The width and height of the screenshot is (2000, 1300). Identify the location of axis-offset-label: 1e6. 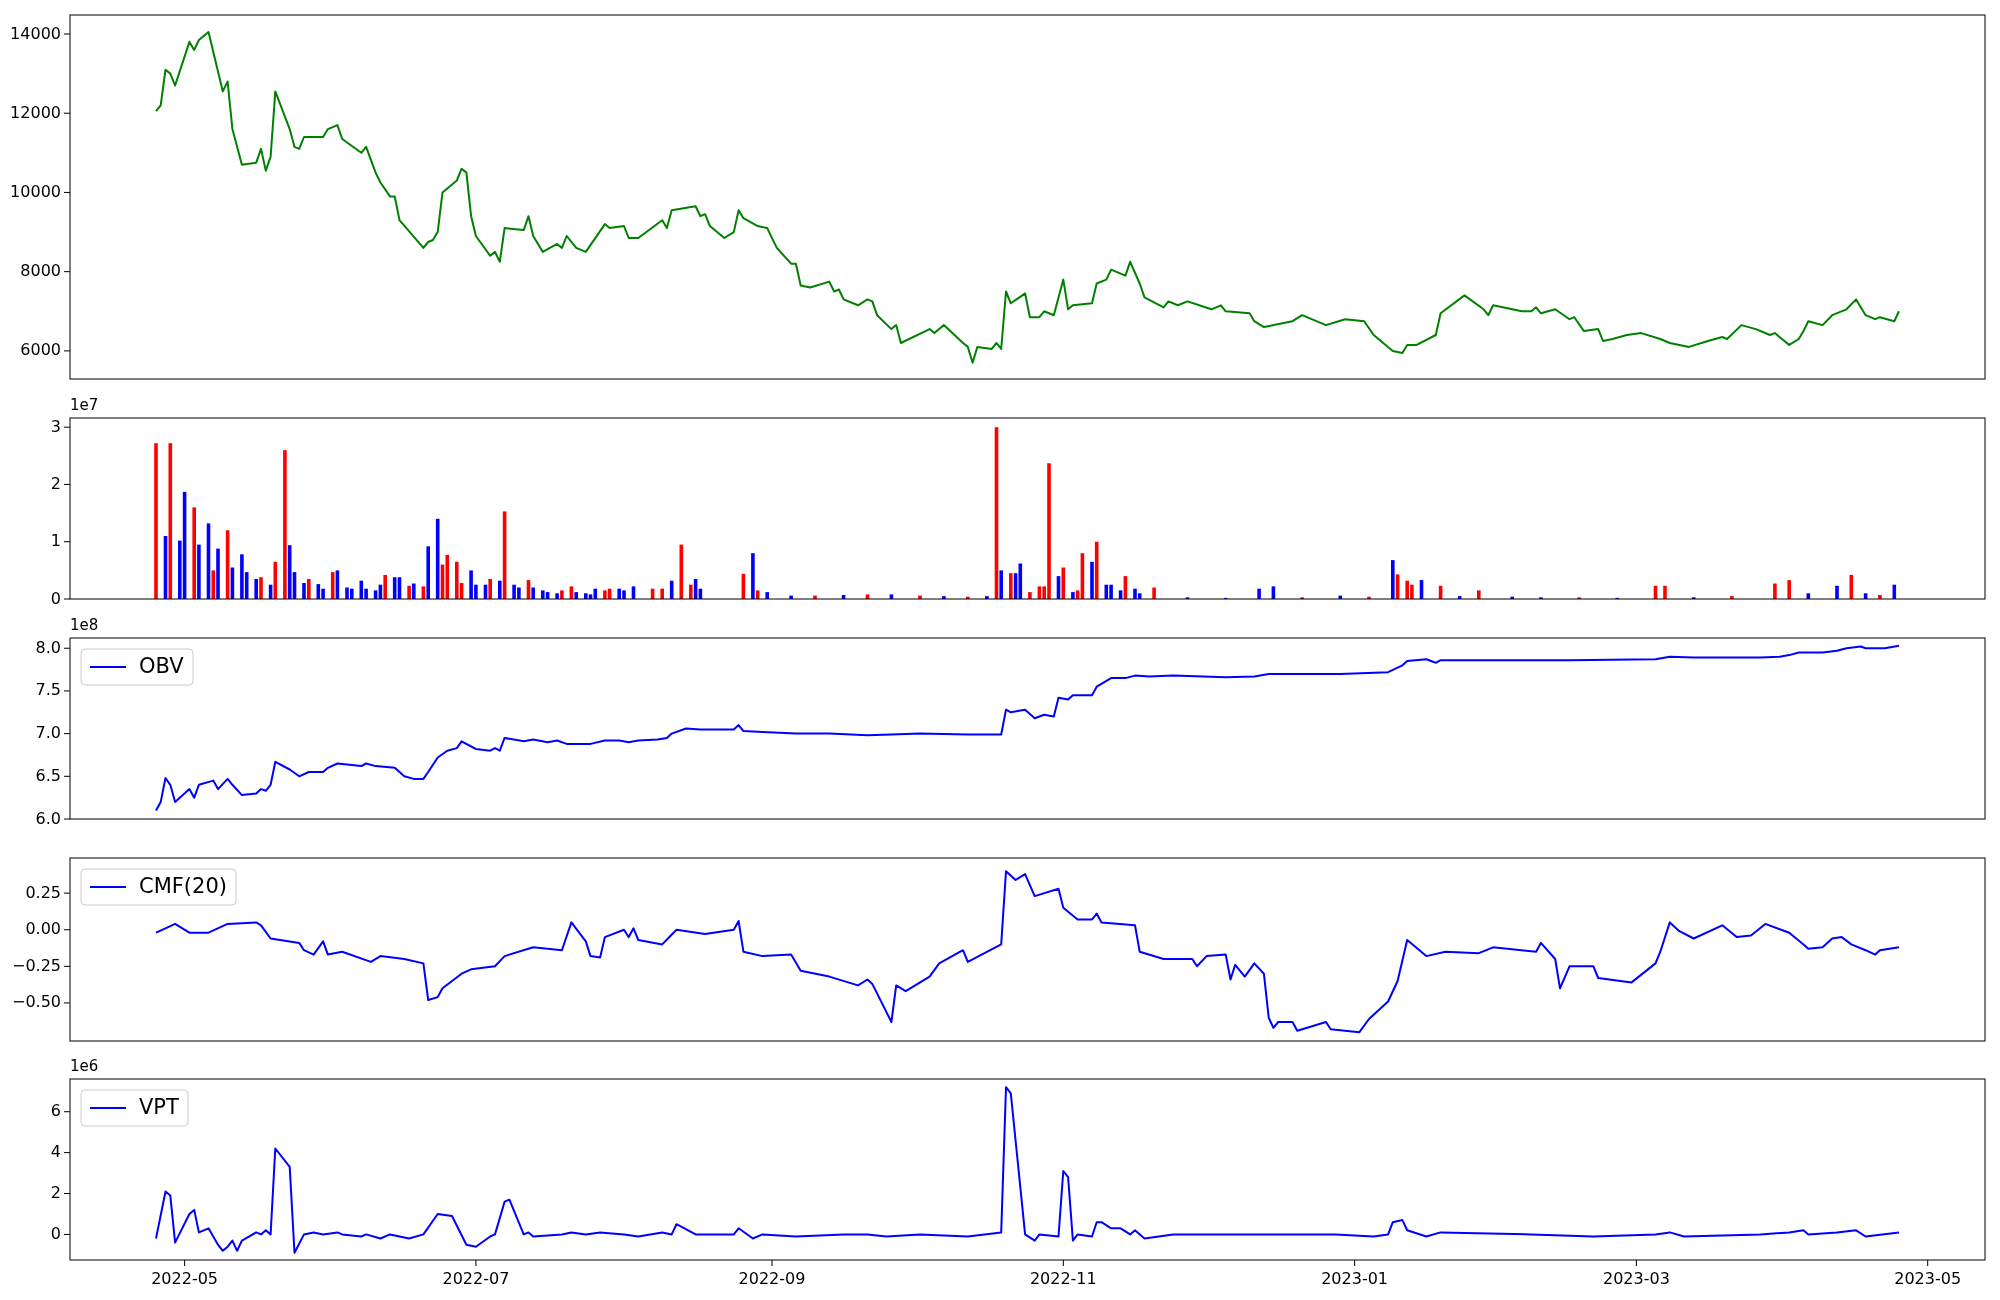
(84, 1066).